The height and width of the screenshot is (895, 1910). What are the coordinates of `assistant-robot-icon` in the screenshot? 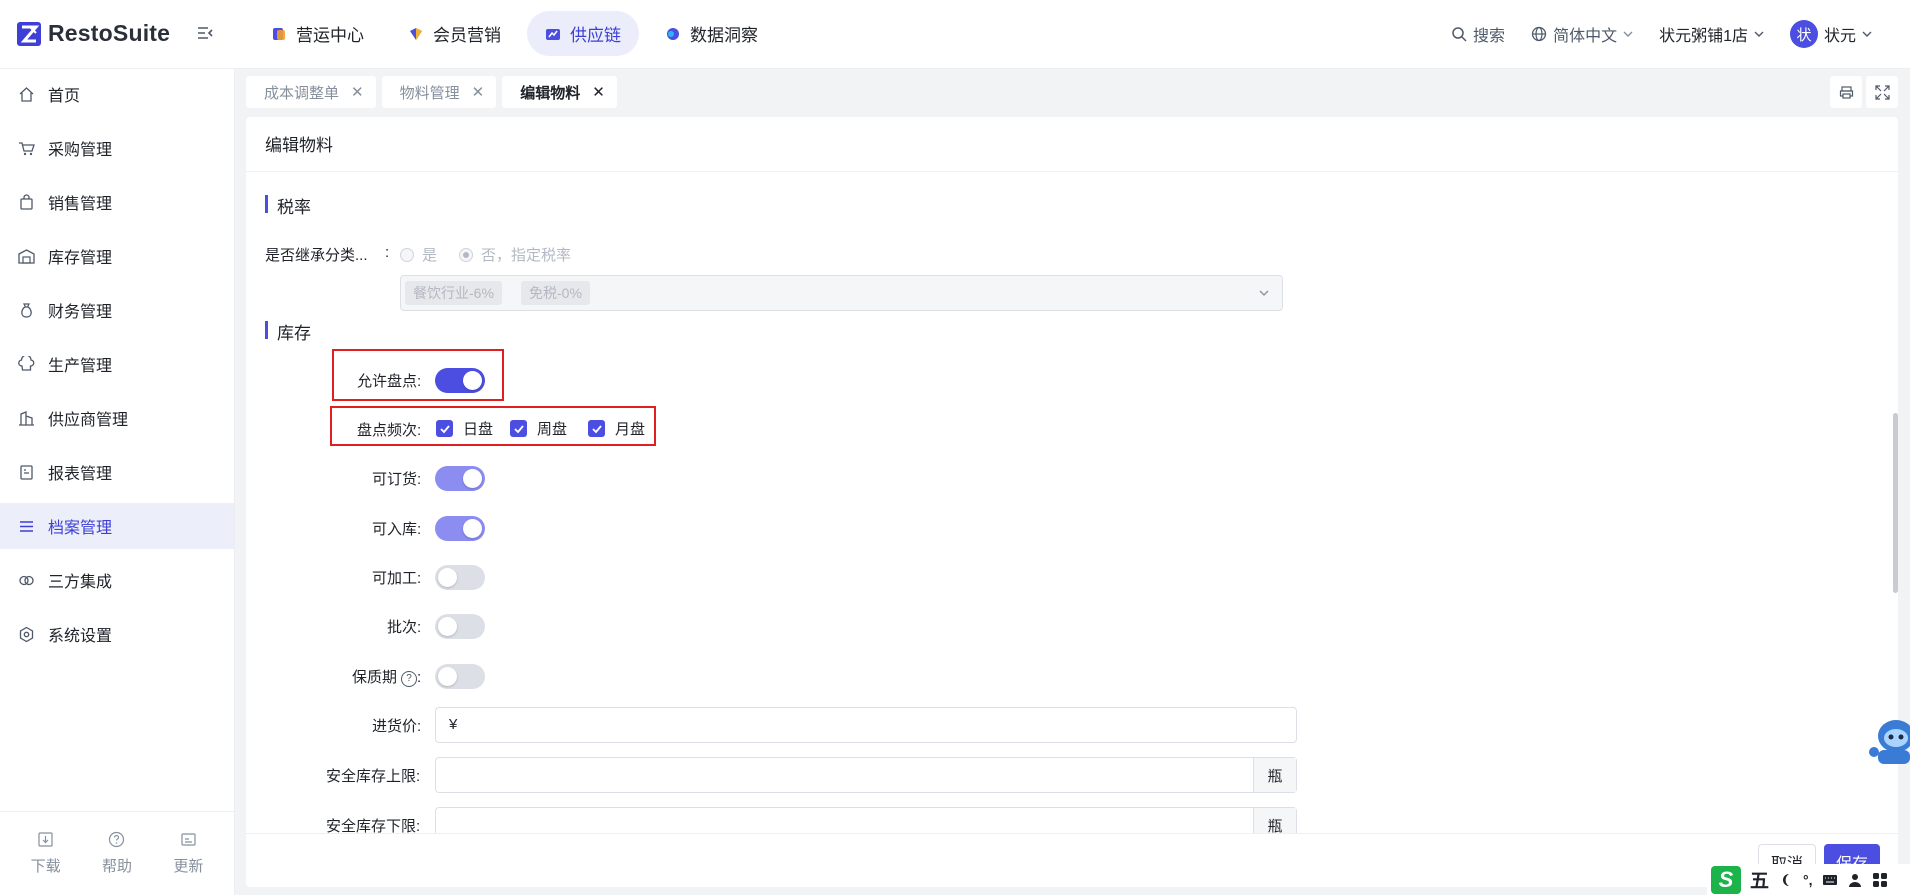 It's located at (1888, 739).